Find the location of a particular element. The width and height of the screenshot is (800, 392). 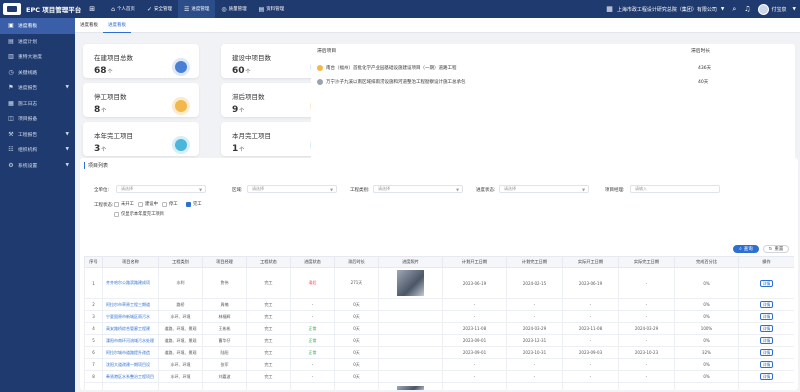

sidebar-item: ⚒ 工程报告 ▼ is located at coordinates (37, 135).